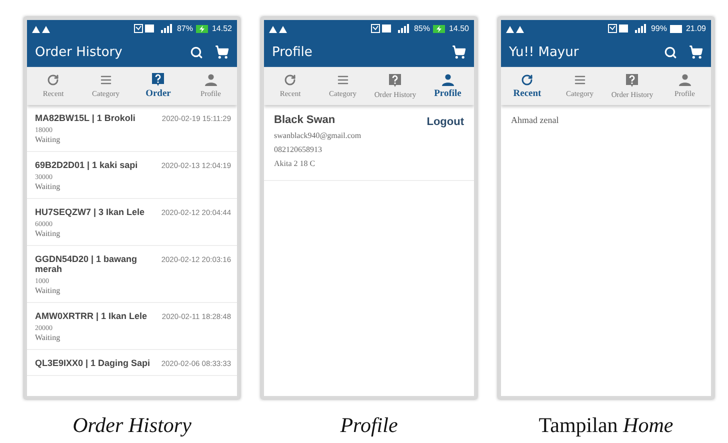  Describe the element at coordinates (92, 363) in the screenshot. I see `order-title: QL3E9IXX0 | 1 Daging Sapi` at that location.